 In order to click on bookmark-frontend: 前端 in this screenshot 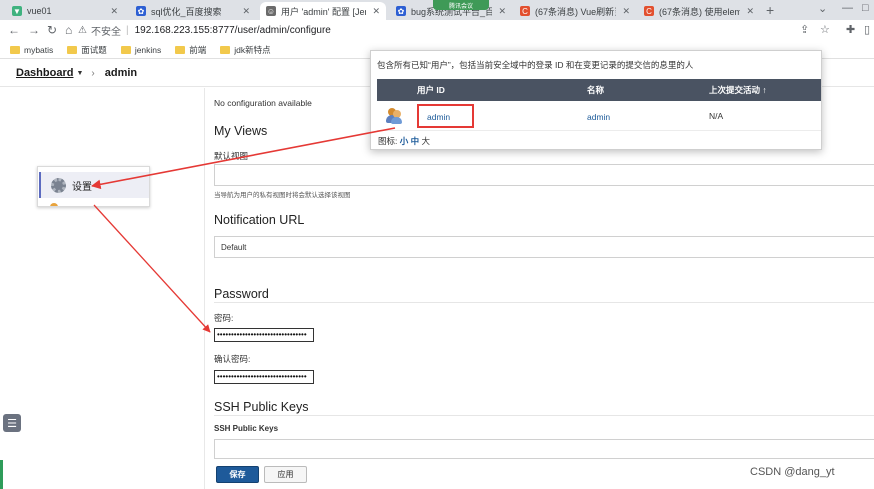, I will do `click(190, 50)`.